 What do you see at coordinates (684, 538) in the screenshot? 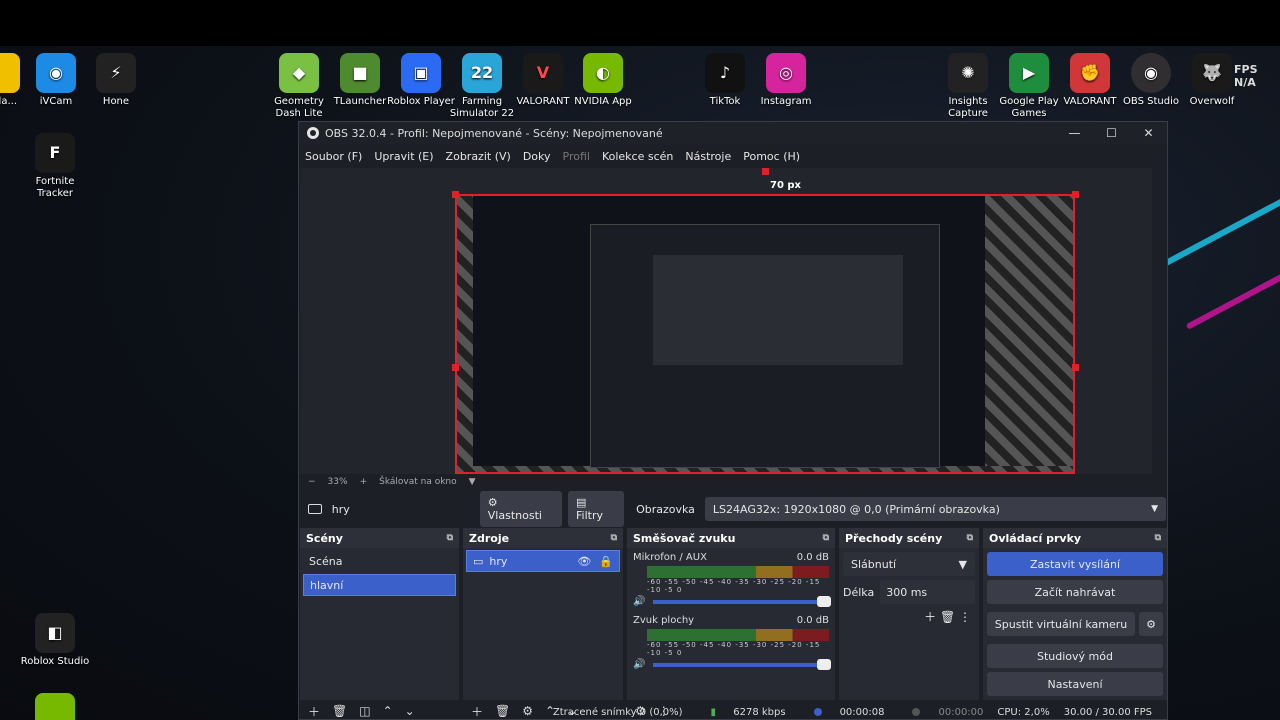
I see `mixer-title: Směšovač zvuku` at bounding box center [684, 538].